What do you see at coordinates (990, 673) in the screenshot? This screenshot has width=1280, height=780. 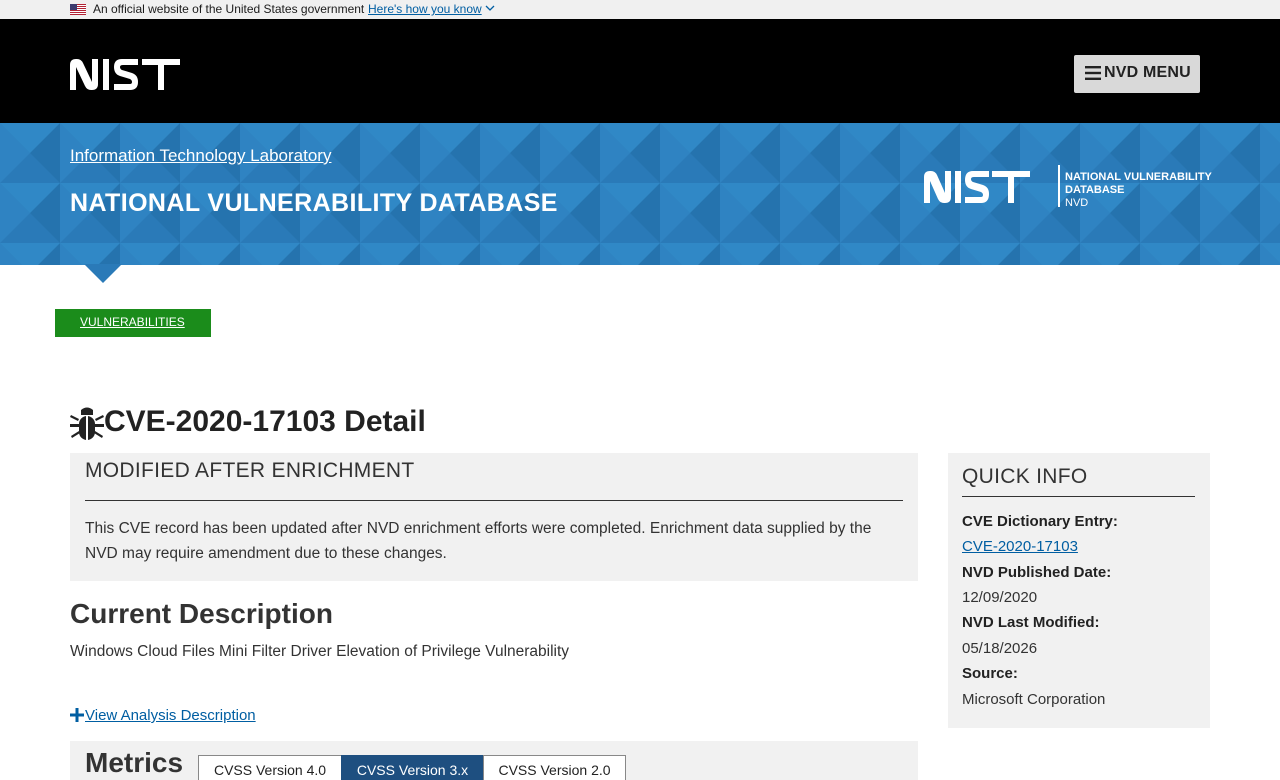 I see `source-label: Source:` at bounding box center [990, 673].